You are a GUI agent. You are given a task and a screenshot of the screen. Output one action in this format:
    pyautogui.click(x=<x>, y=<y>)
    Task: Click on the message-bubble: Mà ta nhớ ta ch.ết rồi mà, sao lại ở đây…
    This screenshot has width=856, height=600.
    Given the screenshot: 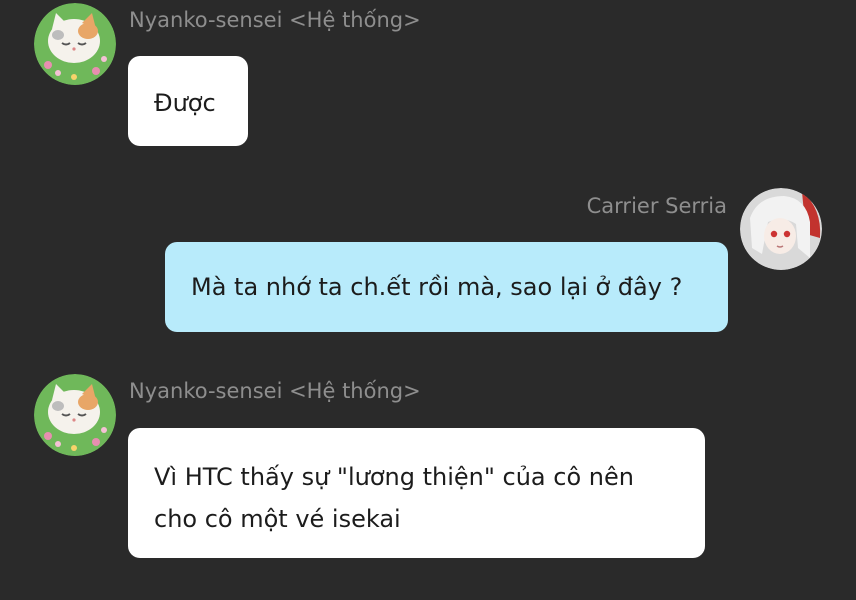 What is the action you would take?
    pyautogui.click(x=446, y=287)
    